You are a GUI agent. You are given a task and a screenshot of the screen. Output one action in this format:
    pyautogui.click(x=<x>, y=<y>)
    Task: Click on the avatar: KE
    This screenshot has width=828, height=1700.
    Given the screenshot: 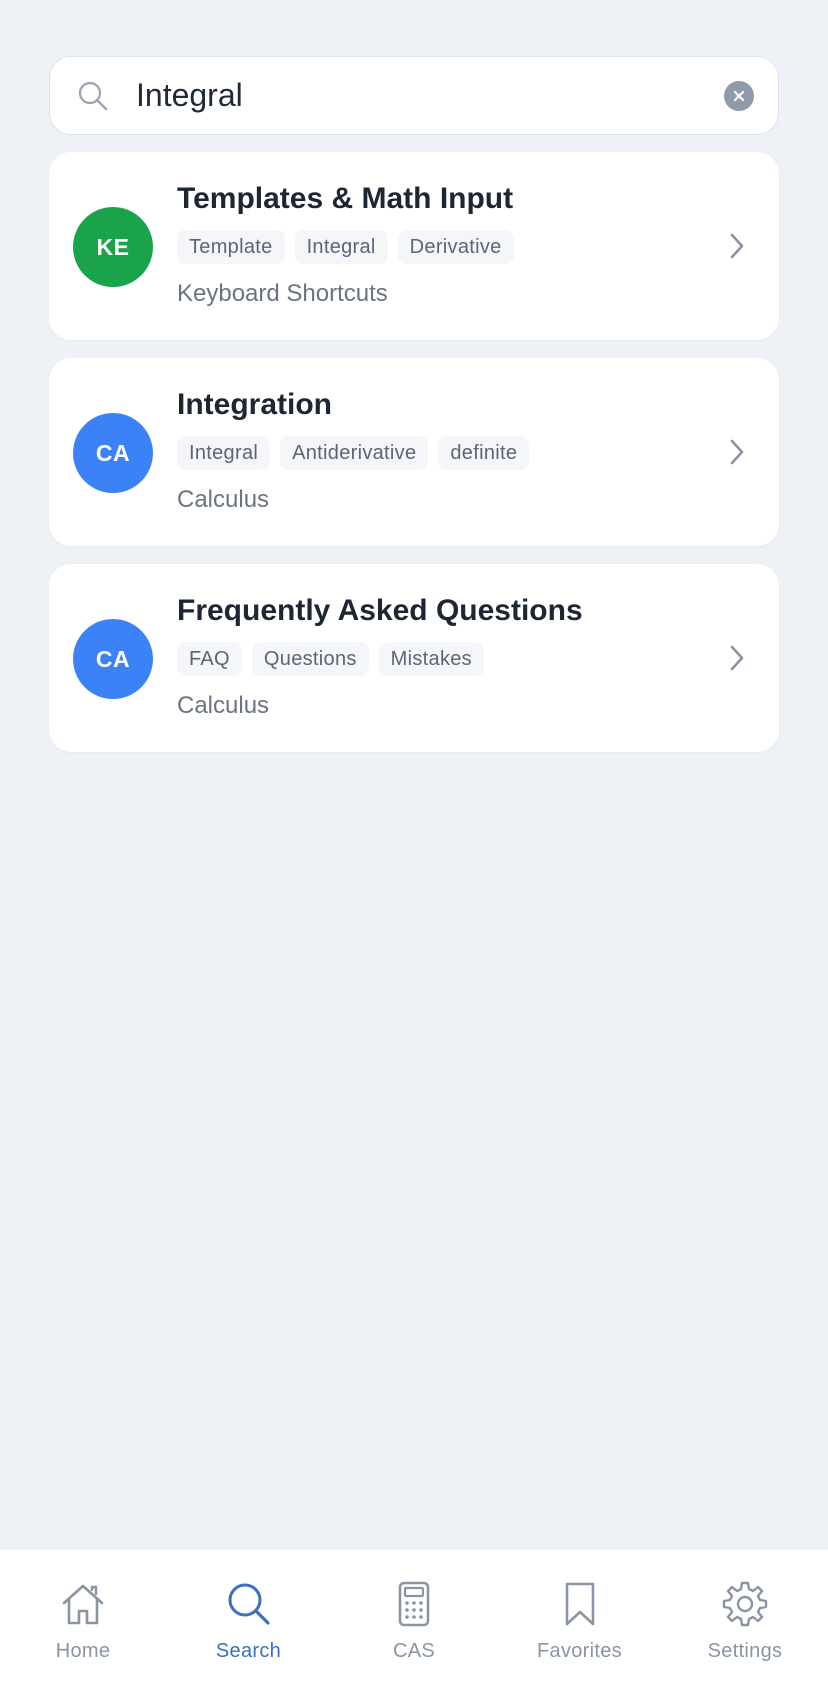 What is the action you would take?
    pyautogui.click(x=113, y=247)
    